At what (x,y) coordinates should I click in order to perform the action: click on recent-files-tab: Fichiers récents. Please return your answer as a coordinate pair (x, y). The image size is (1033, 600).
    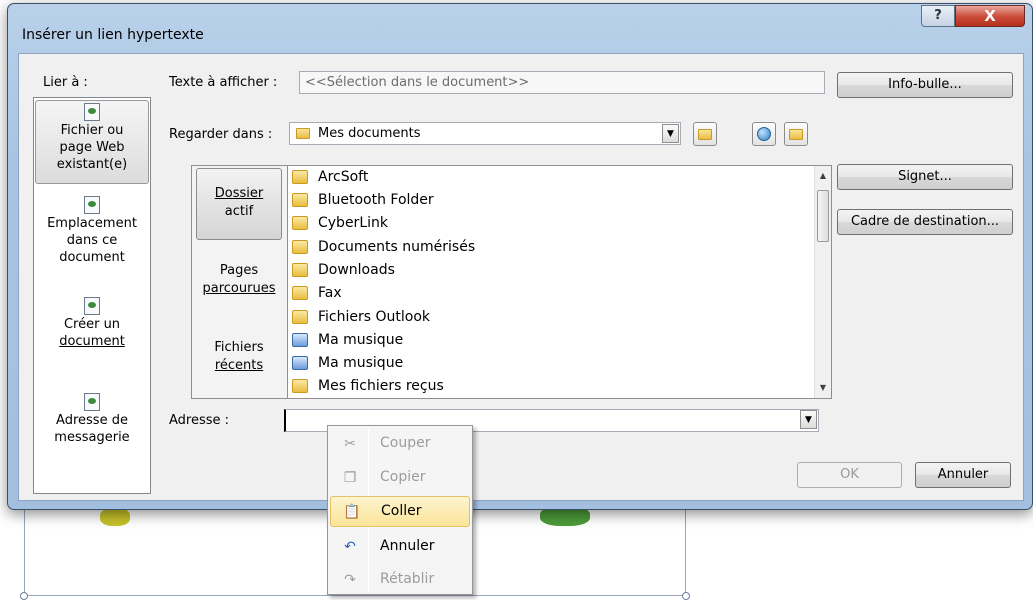
    Looking at the image, I should click on (239, 359).